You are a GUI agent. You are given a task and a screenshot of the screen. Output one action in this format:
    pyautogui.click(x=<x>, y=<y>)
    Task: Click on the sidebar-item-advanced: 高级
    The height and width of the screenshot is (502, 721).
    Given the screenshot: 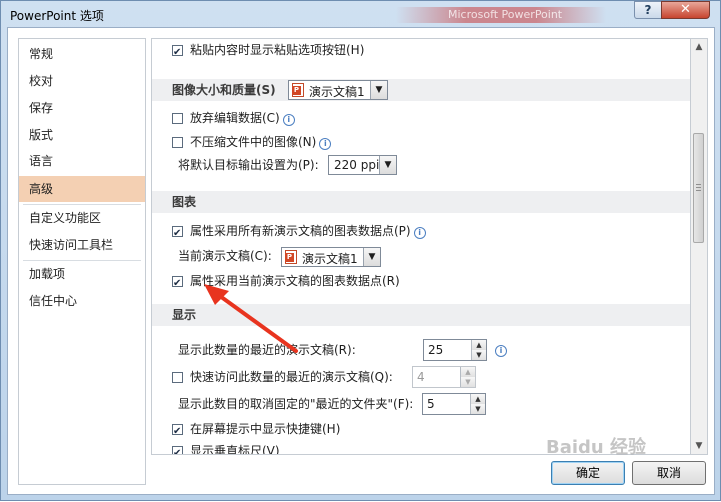 What is the action you would take?
    pyautogui.click(x=82, y=189)
    